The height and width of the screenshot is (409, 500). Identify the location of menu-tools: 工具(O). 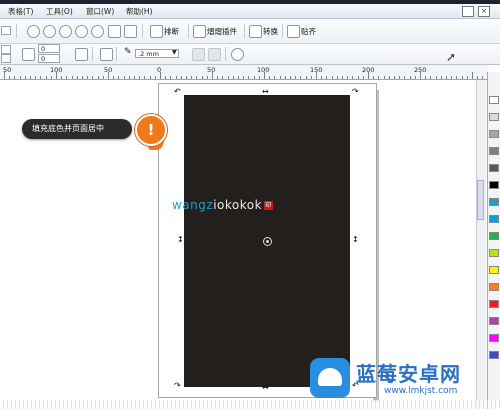
(59, 11).